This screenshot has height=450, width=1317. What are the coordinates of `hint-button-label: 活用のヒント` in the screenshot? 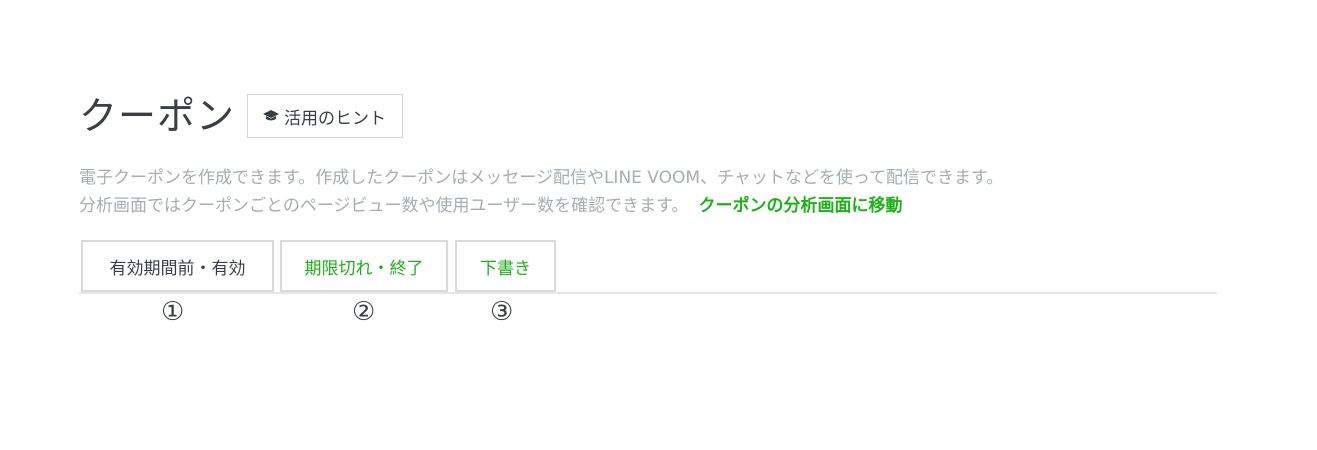 It's located at (335, 118).